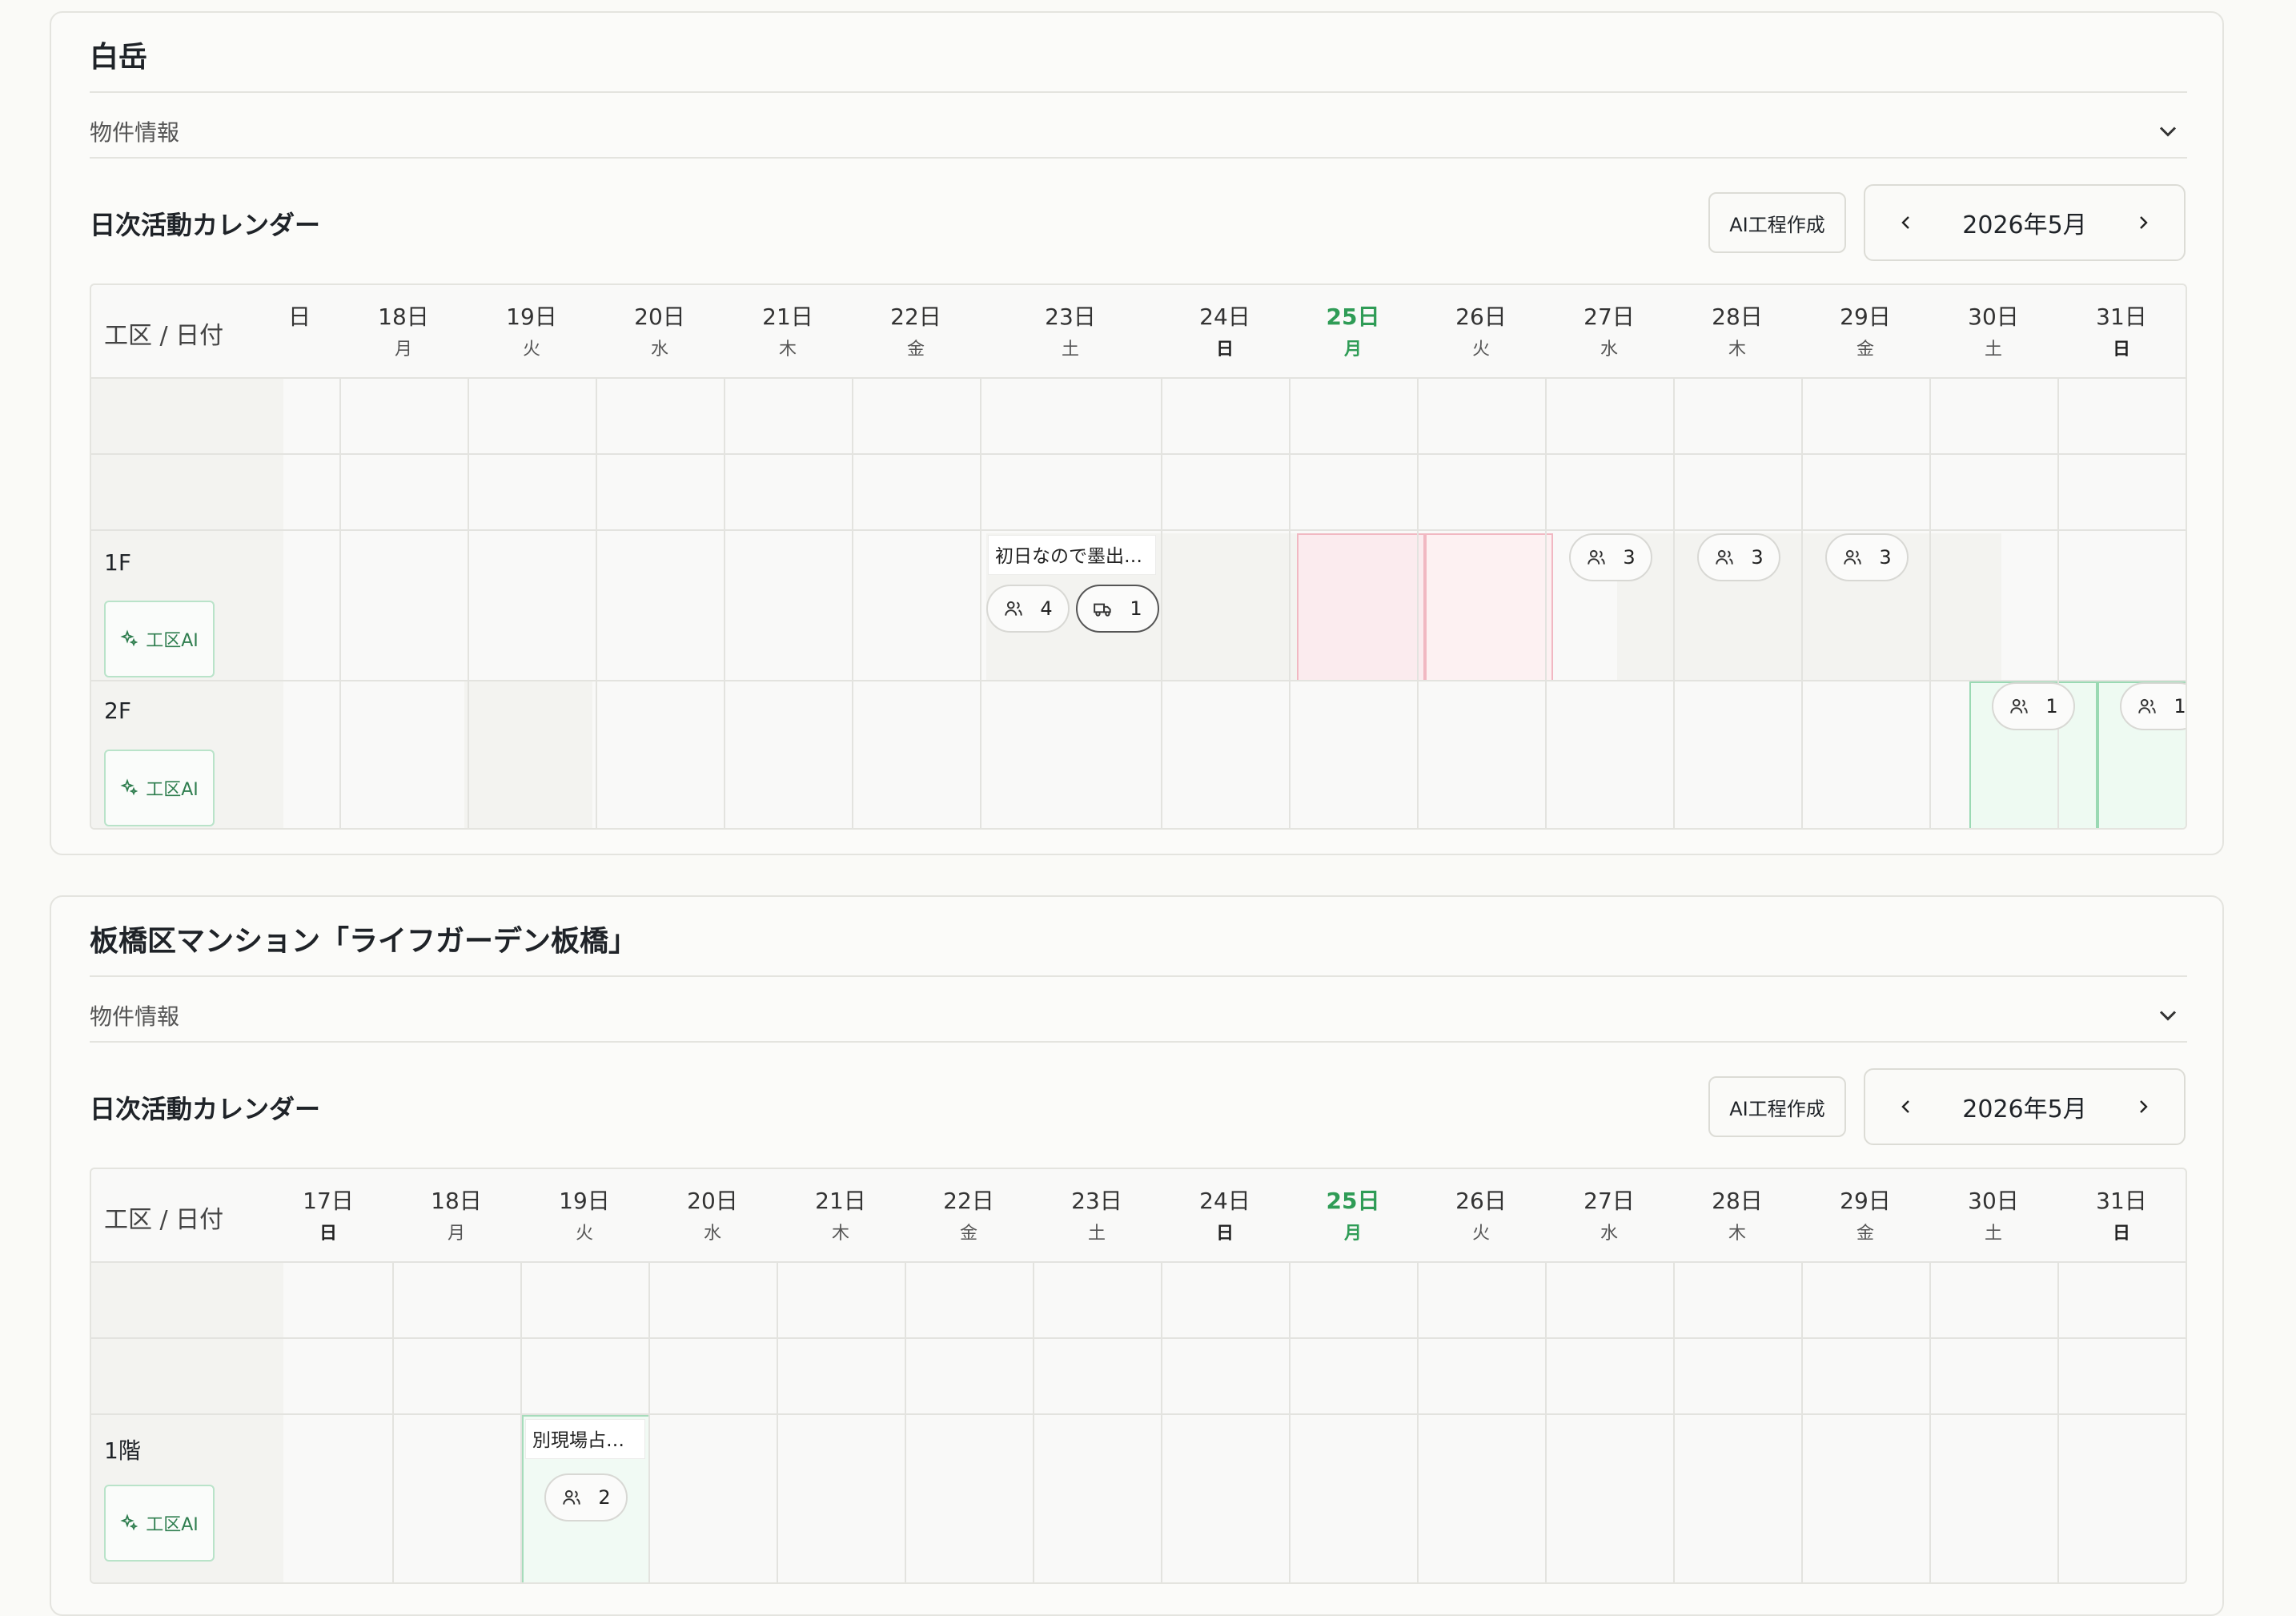 This screenshot has height=1616, width=2296. Describe the element at coordinates (117, 563) in the screenshot. I see `zone-name: 1F` at that location.